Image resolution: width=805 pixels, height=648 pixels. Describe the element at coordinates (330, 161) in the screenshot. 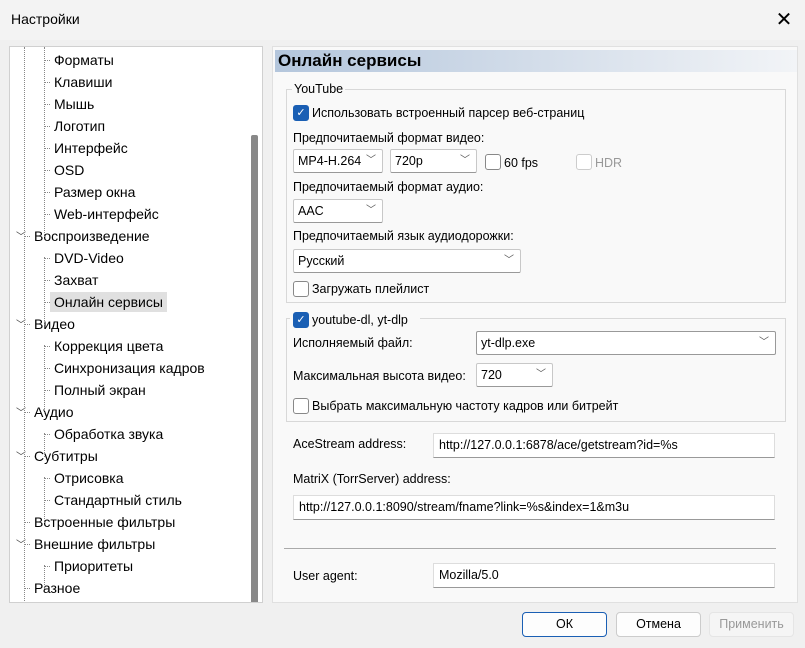

I see `video-format-value: MP4-H.264` at that location.